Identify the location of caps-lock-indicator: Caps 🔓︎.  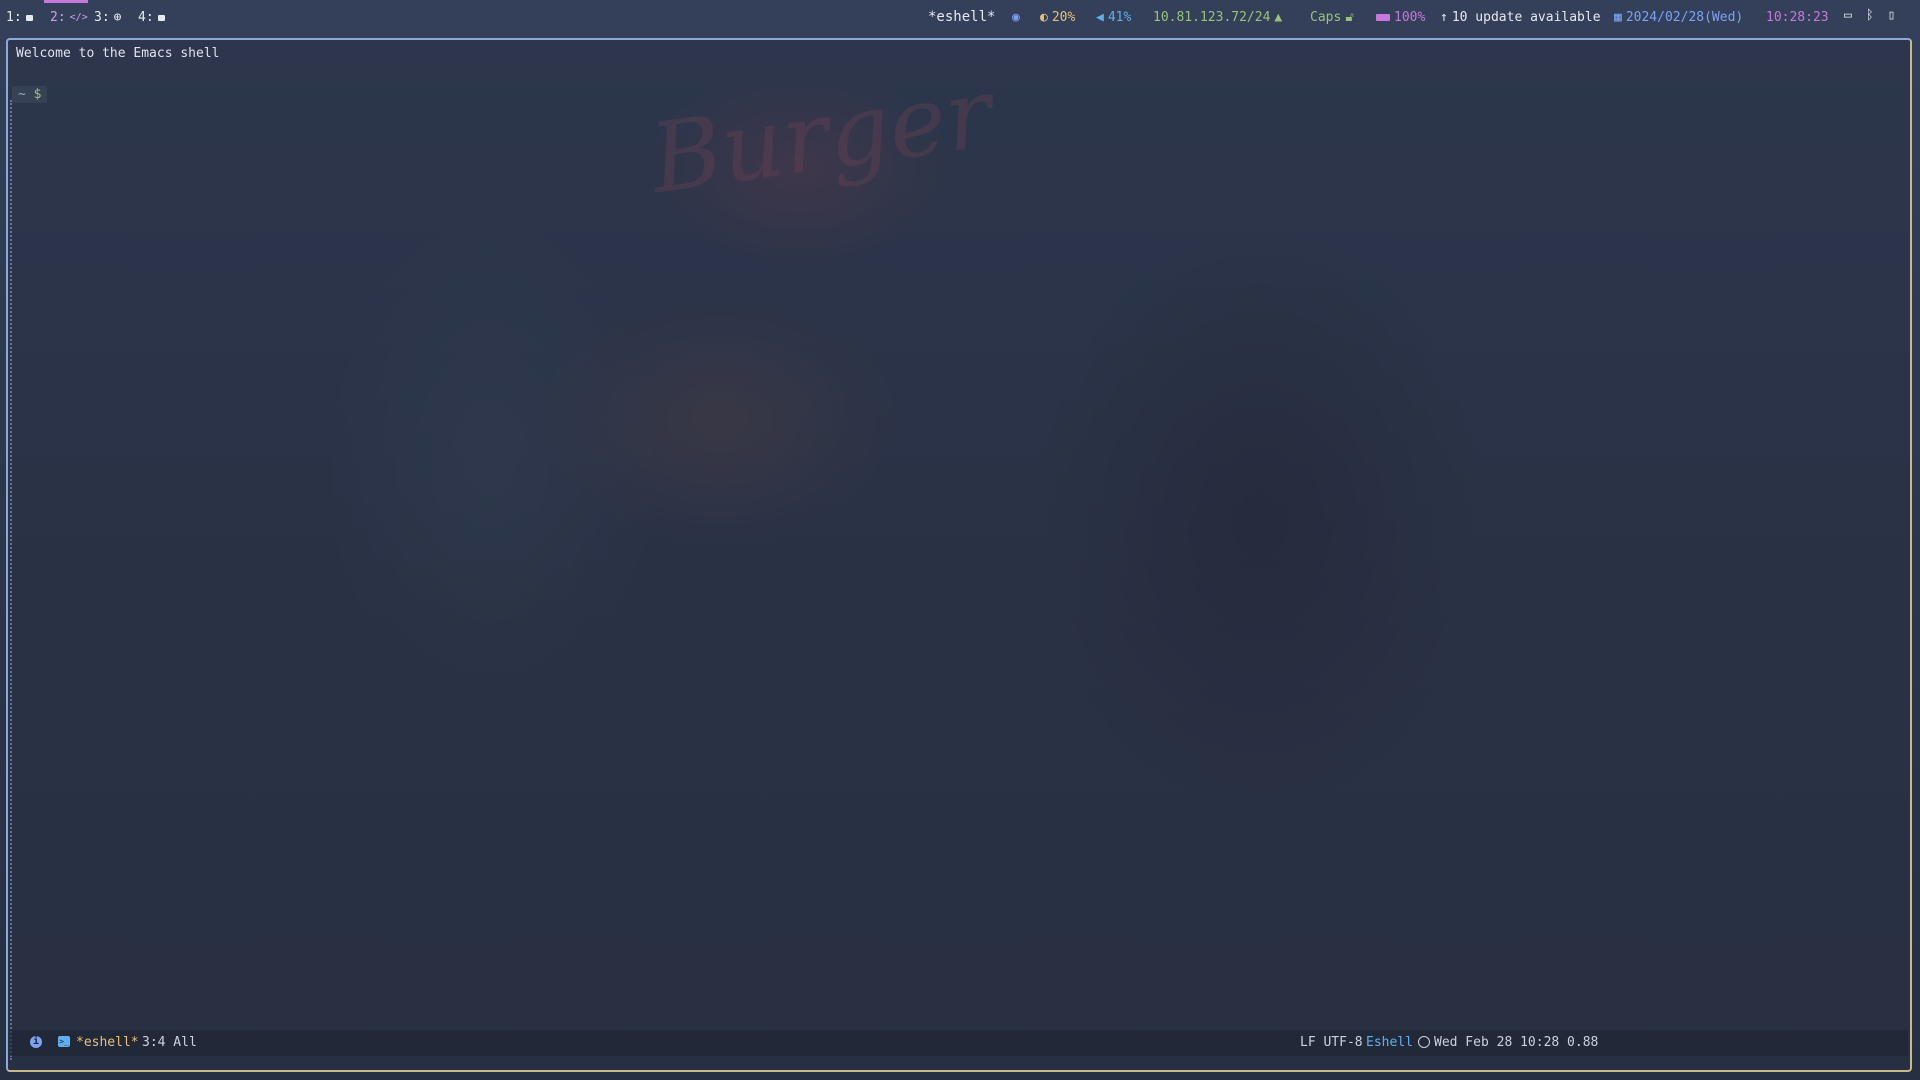
(1332, 17).